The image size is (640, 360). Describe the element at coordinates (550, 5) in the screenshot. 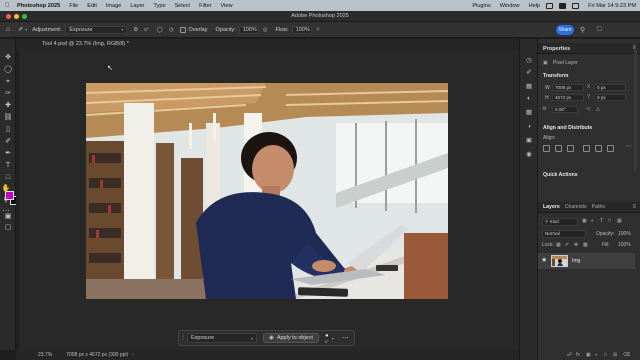

I see `status-app-icon` at that location.